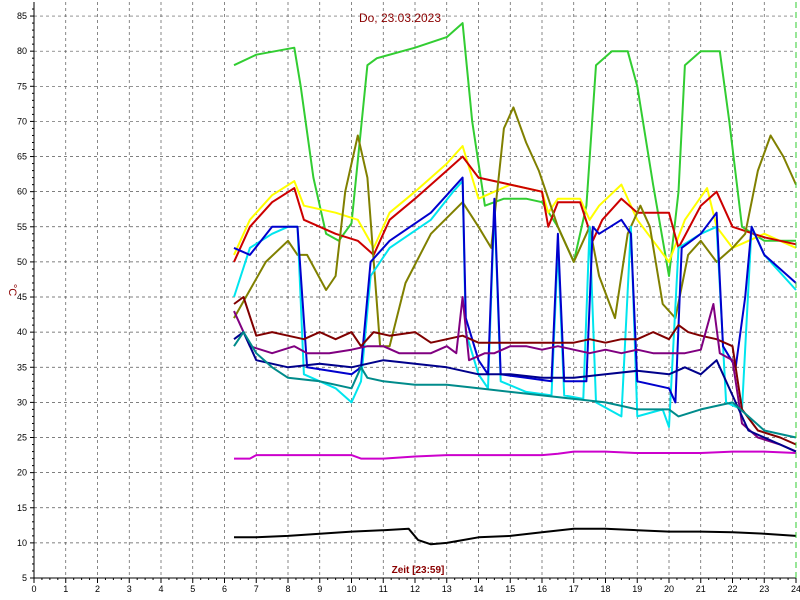 This screenshot has width=800, height=600. What do you see at coordinates (400, 18) in the screenshot?
I see `chart-title: Do, 23.03.2023` at bounding box center [400, 18].